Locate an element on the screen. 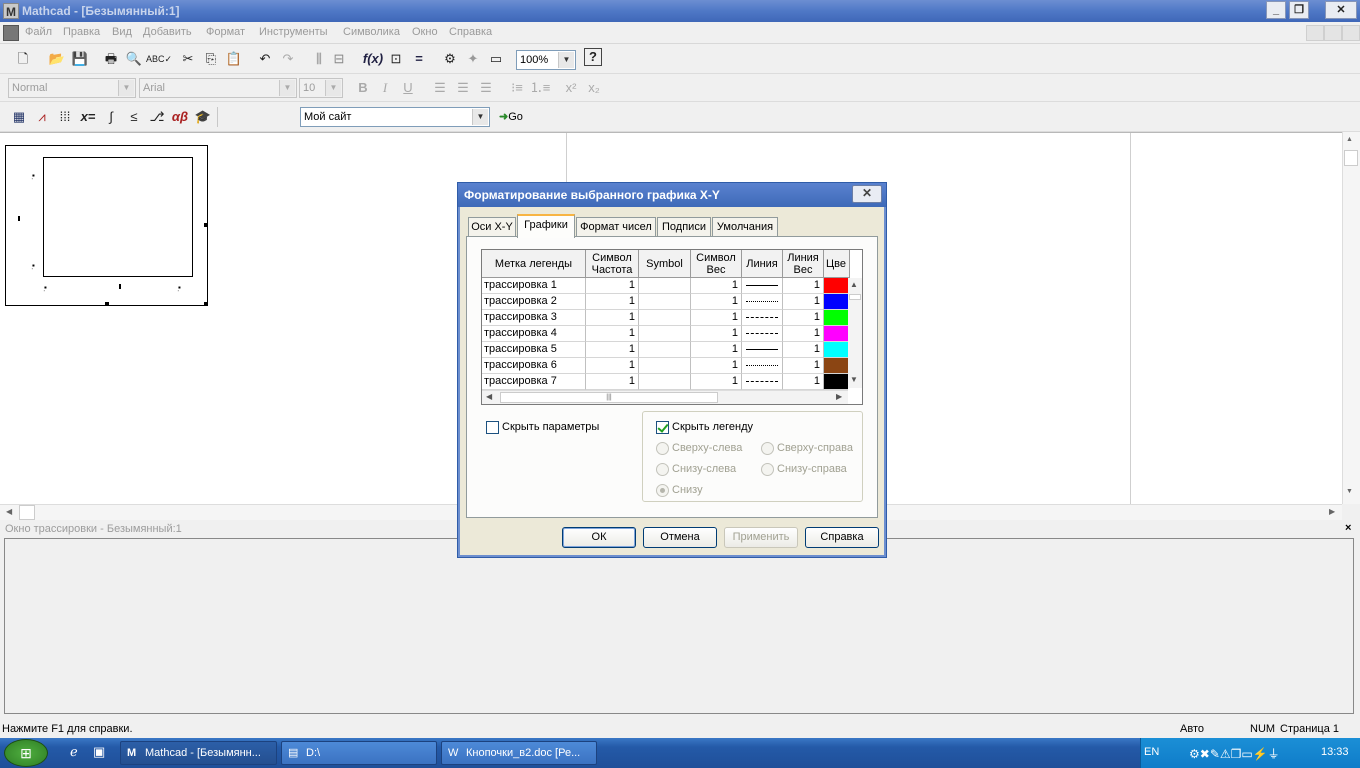  align-across-icon: ⫼ is located at coordinates (319, 59).